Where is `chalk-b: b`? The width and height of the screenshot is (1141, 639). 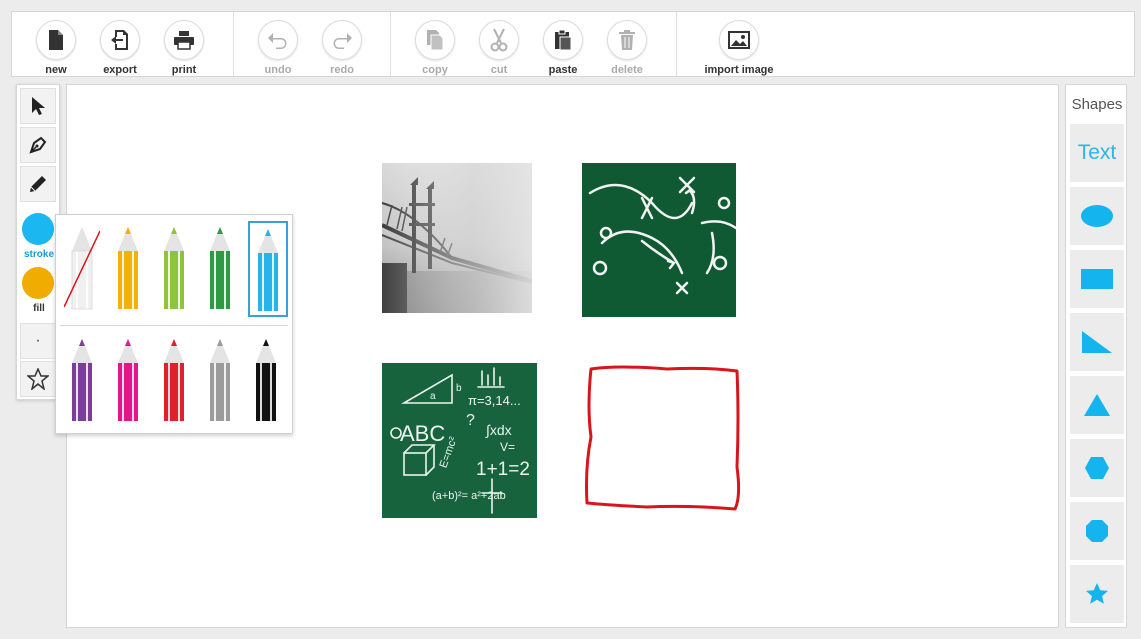 chalk-b: b is located at coordinates (459, 388).